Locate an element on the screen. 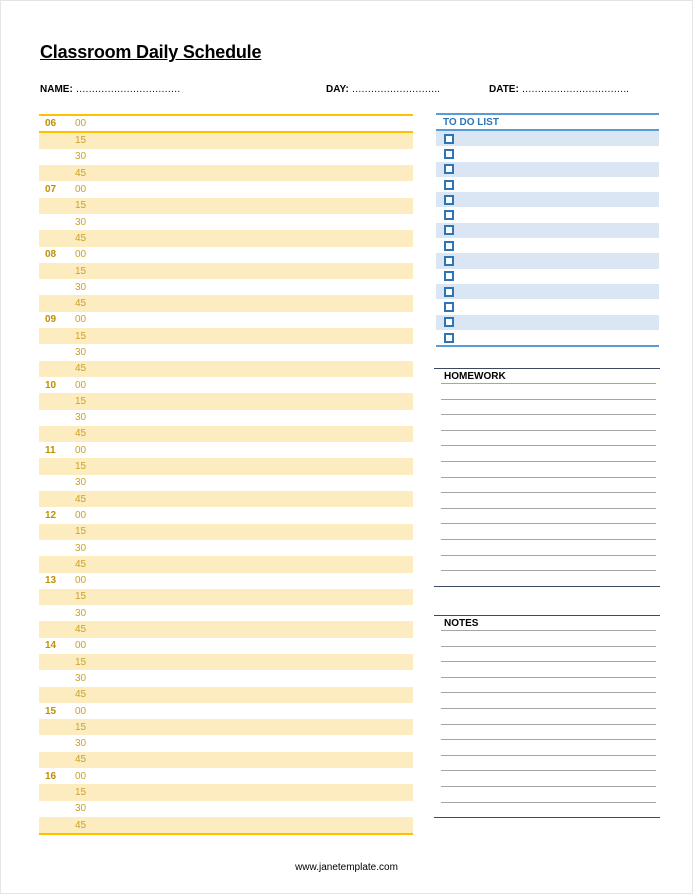 The image size is (693, 894). schedule-row: 07 00 is located at coordinates (226, 189).